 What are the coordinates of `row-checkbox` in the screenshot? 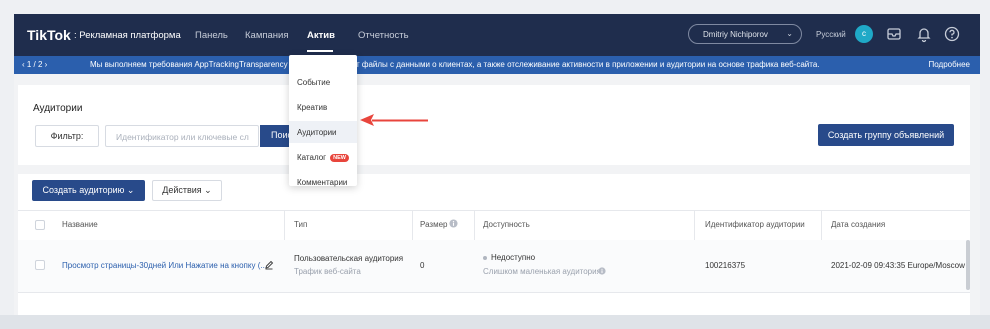 It's located at (40, 265).